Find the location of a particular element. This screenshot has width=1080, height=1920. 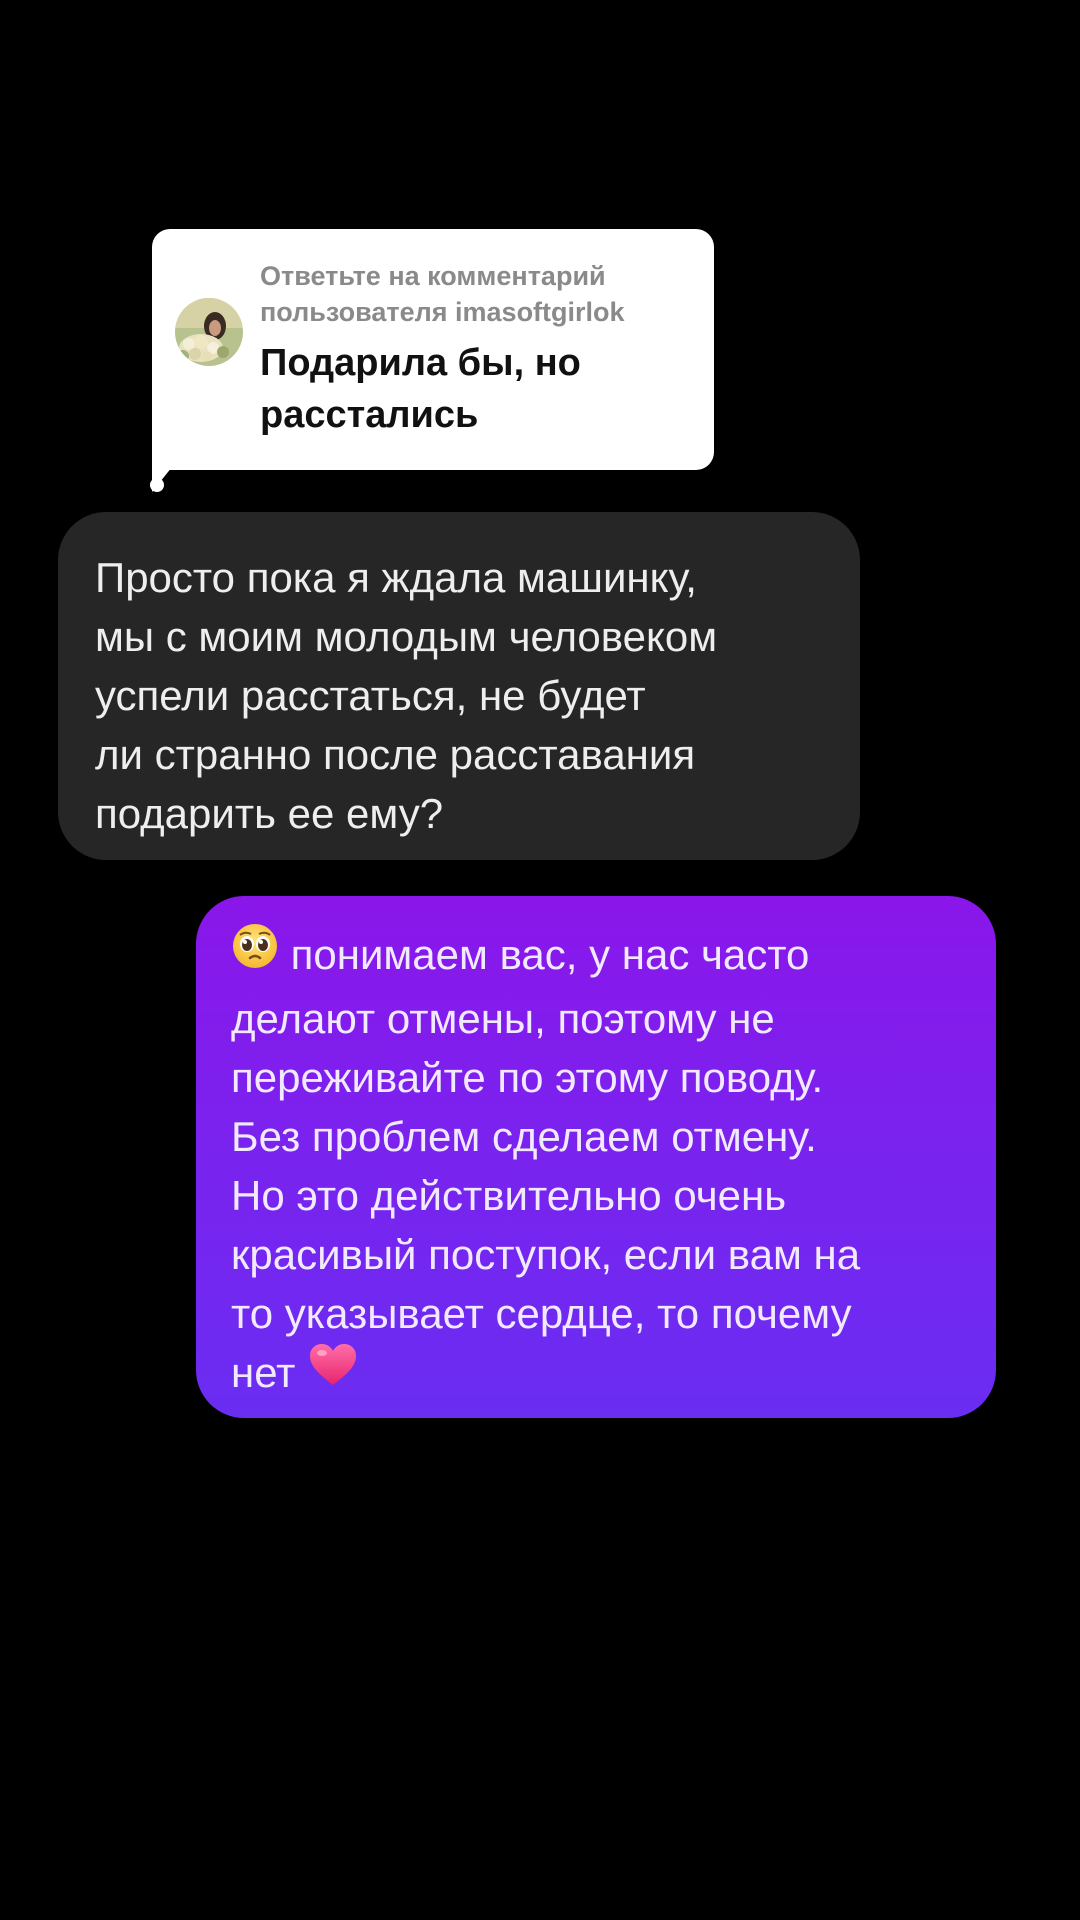

avatar is located at coordinates (209, 332).